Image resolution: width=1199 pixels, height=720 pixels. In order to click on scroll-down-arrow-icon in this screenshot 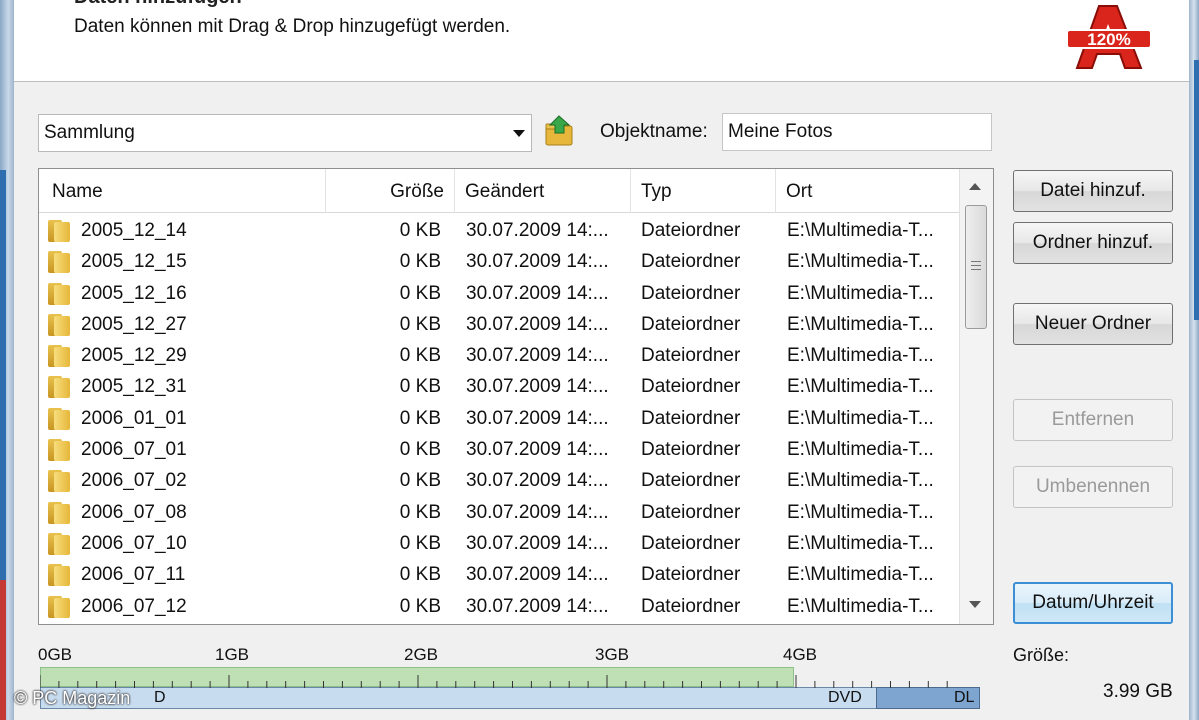, I will do `click(975, 604)`.